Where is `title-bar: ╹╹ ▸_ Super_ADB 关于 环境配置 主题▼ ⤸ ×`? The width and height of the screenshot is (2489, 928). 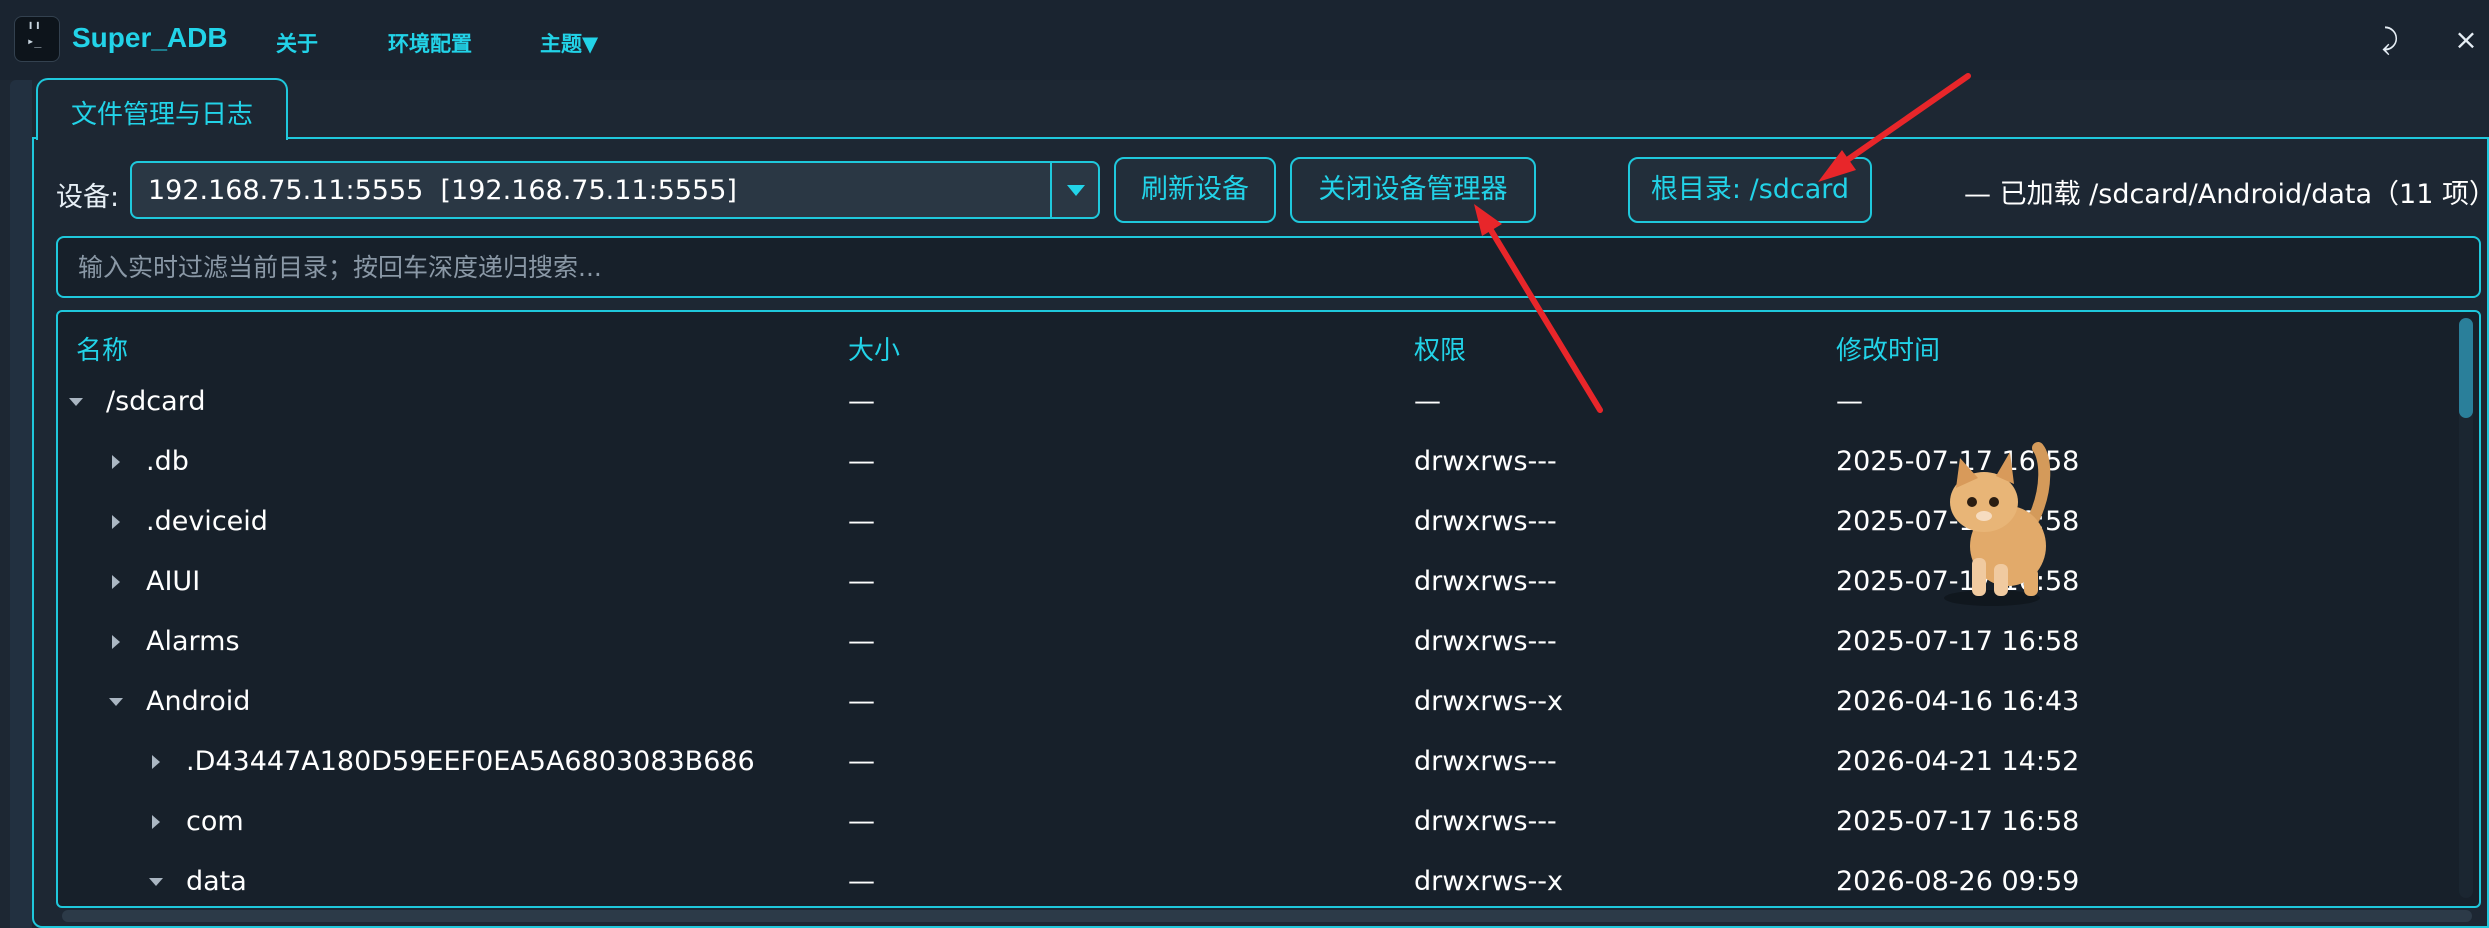 title-bar: ╹╹ ▸_ Super_ADB 关于 环境配置 主题▼ ⤸ × is located at coordinates (1244, 40).